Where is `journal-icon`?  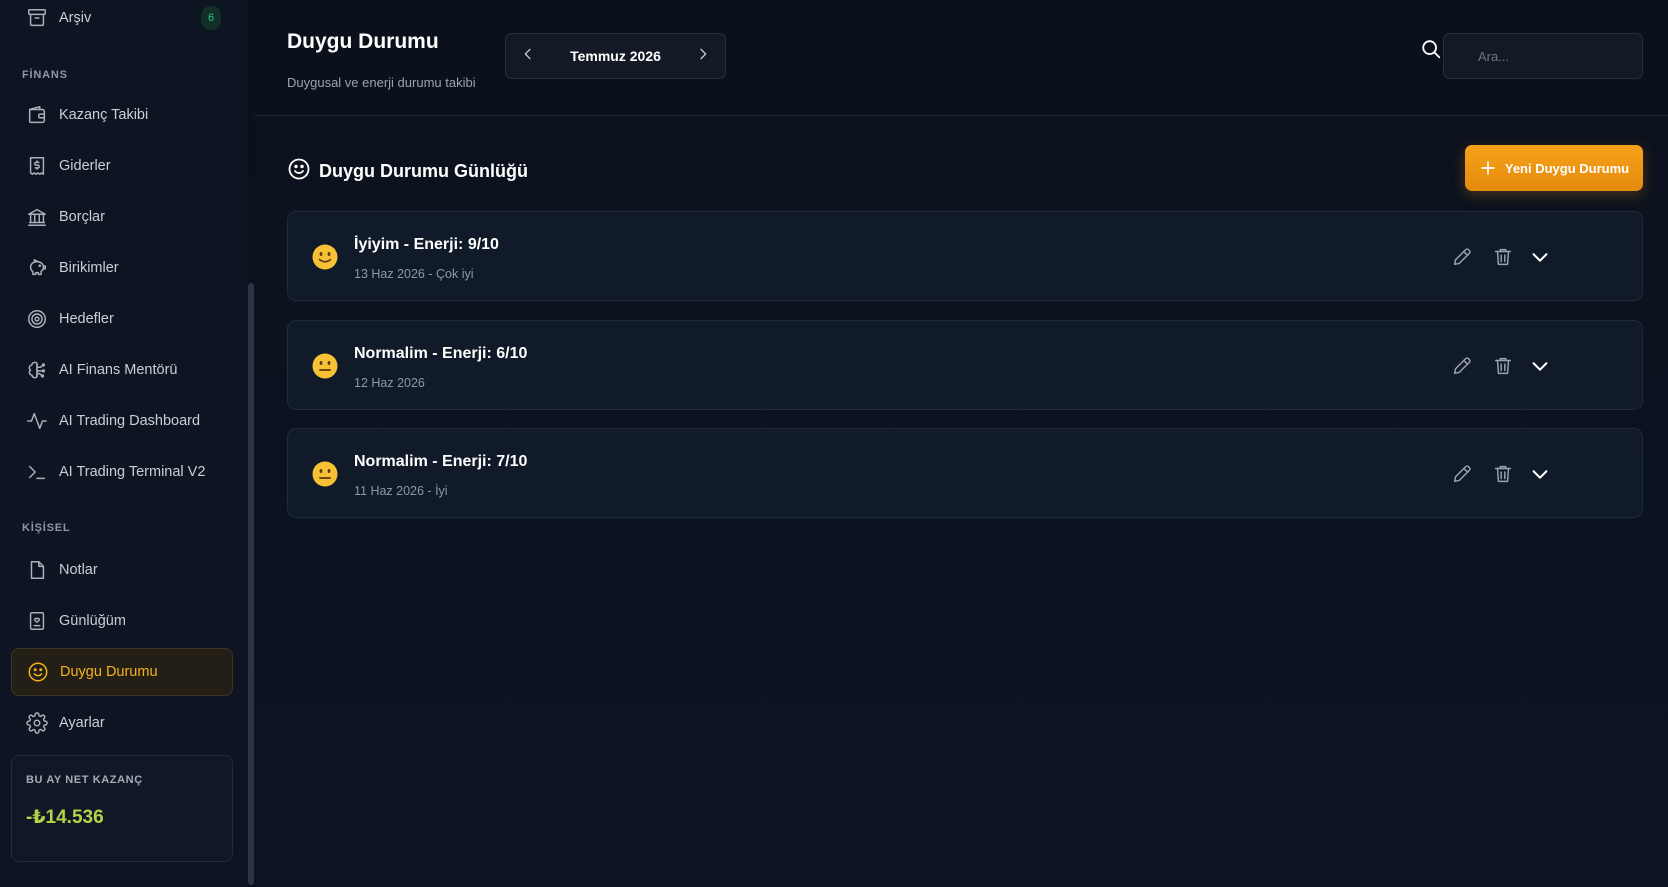
journal-icon is located at coordinates (37, 621).